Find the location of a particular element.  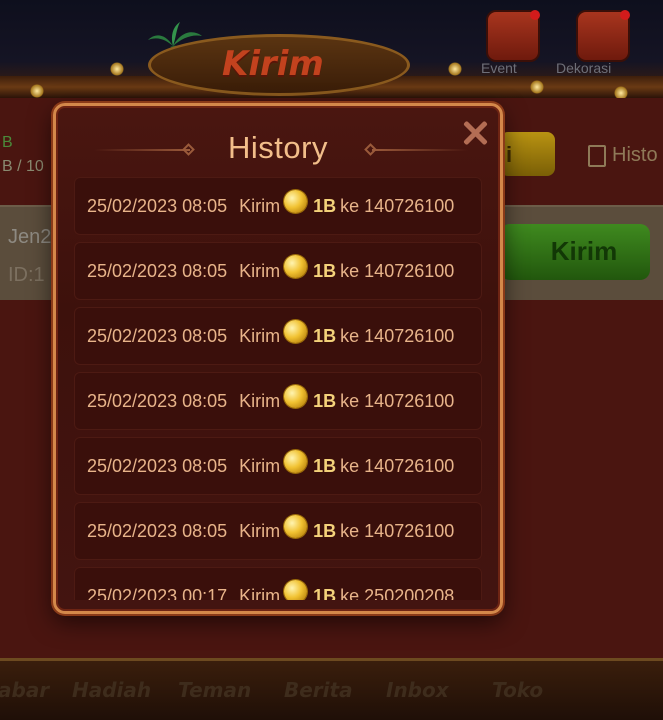

dekorasi-label: Dekorasi is located at coordinates (584, 68).